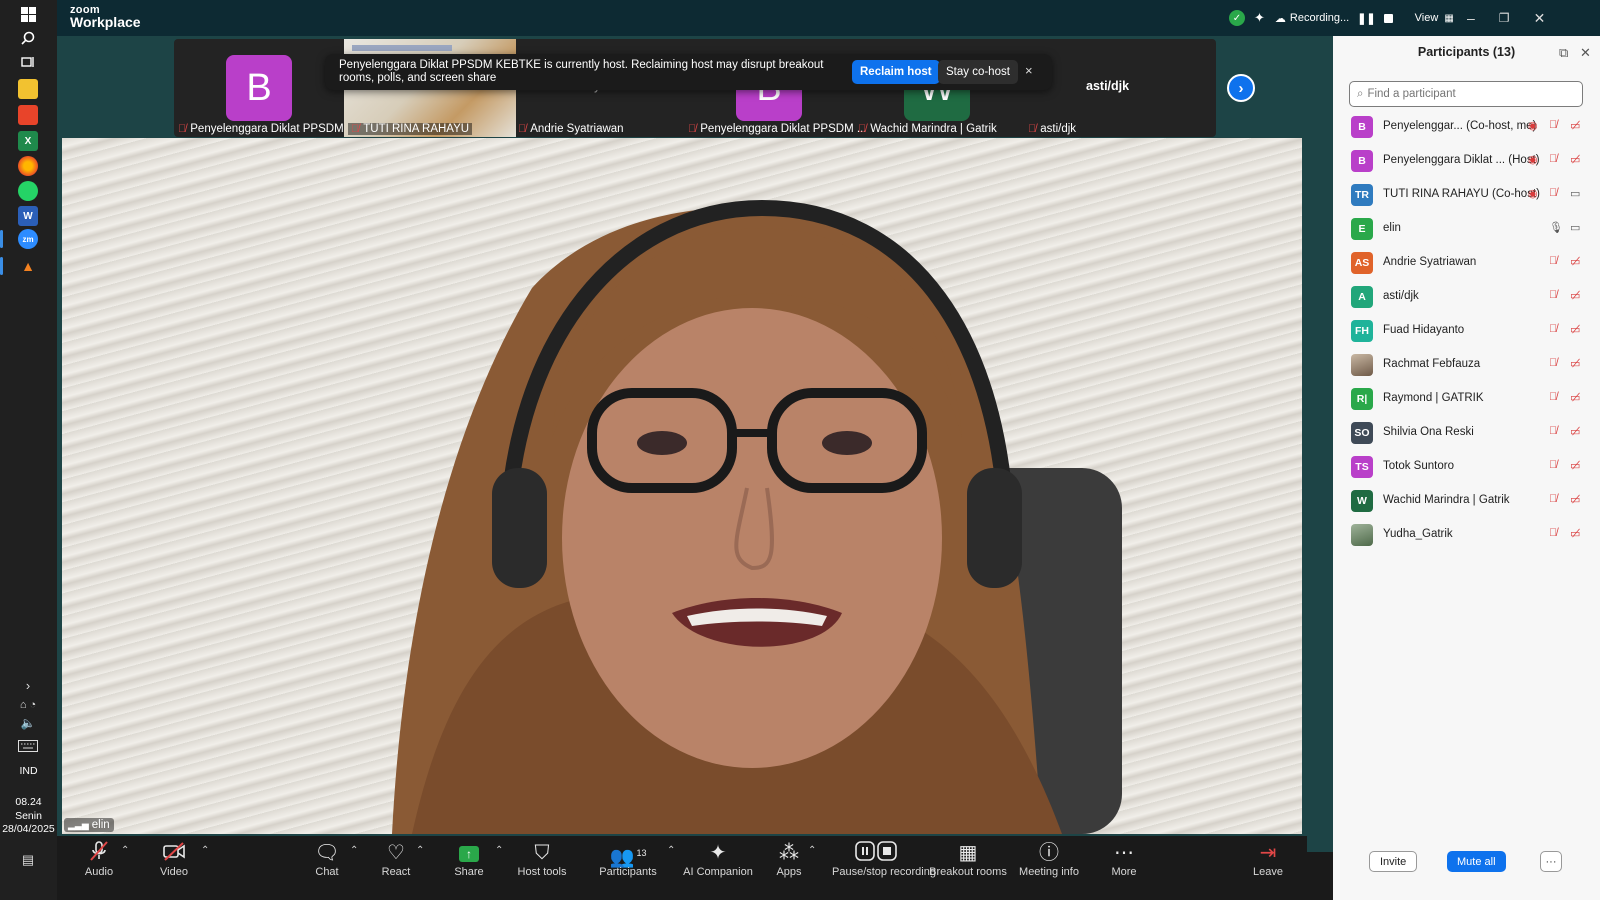 This screenshot has height=900, width=1600. What do you see at coordinates (28, 802) in the screenshot?
I see `clock-time: 08.24` at bounding box center [28, 802].